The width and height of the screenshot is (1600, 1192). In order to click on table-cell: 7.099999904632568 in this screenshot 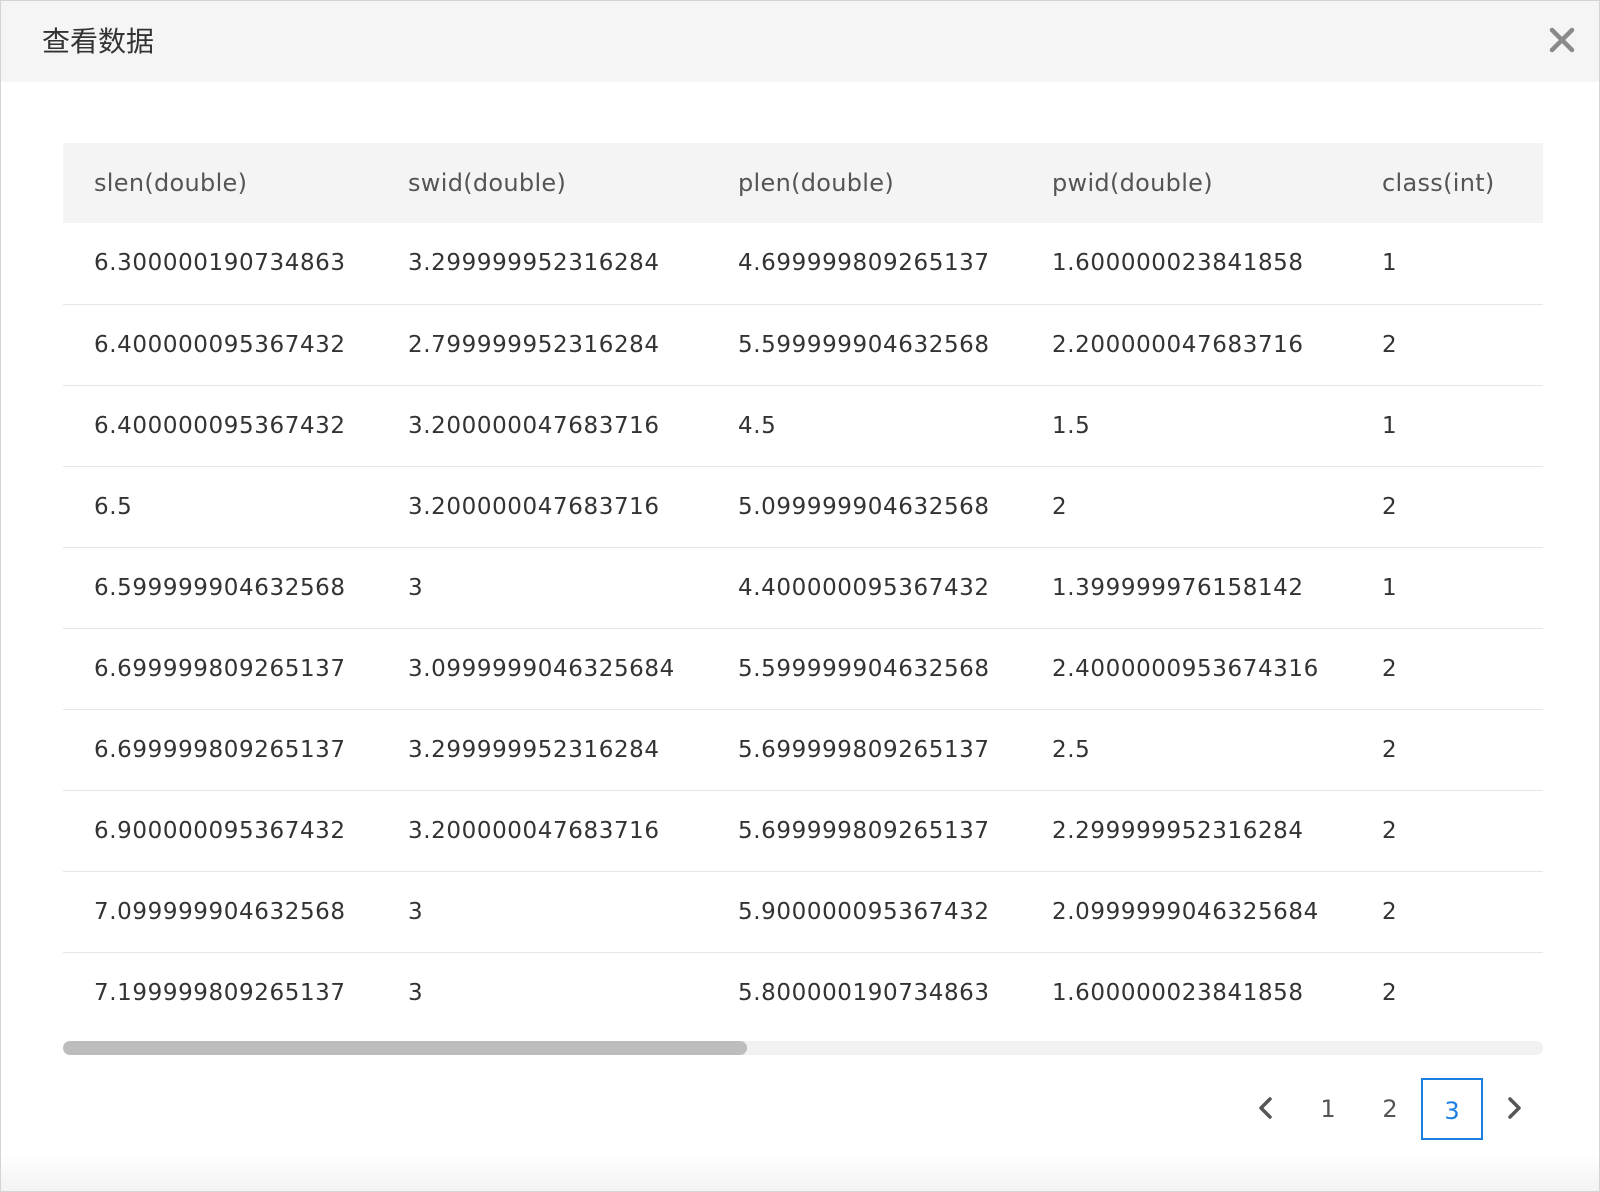, I will do `click(220, 912)`.